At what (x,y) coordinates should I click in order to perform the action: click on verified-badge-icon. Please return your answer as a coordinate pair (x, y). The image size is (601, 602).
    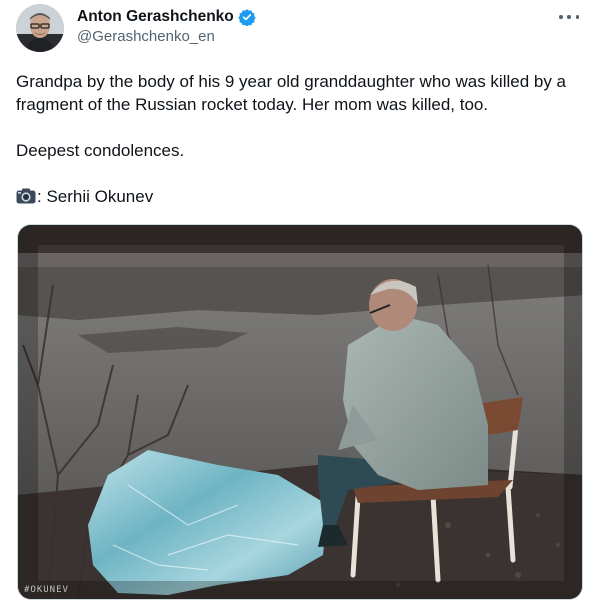
    Looking at the image, I should click on (247, 17).